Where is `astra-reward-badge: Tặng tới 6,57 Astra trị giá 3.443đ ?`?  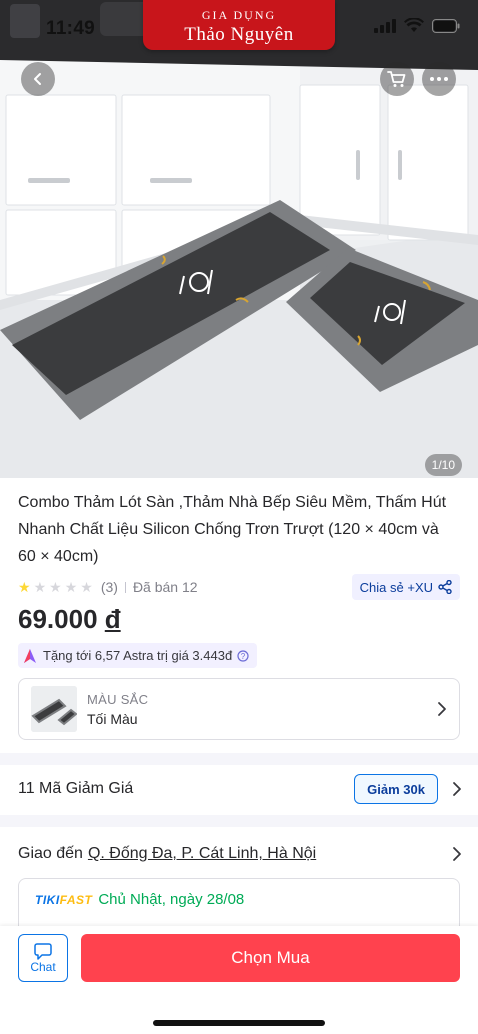
astra-reward-badge: Tặng tới 6,57 Astra trị giá 3.443đ ? is located at coordinates (138, 655).